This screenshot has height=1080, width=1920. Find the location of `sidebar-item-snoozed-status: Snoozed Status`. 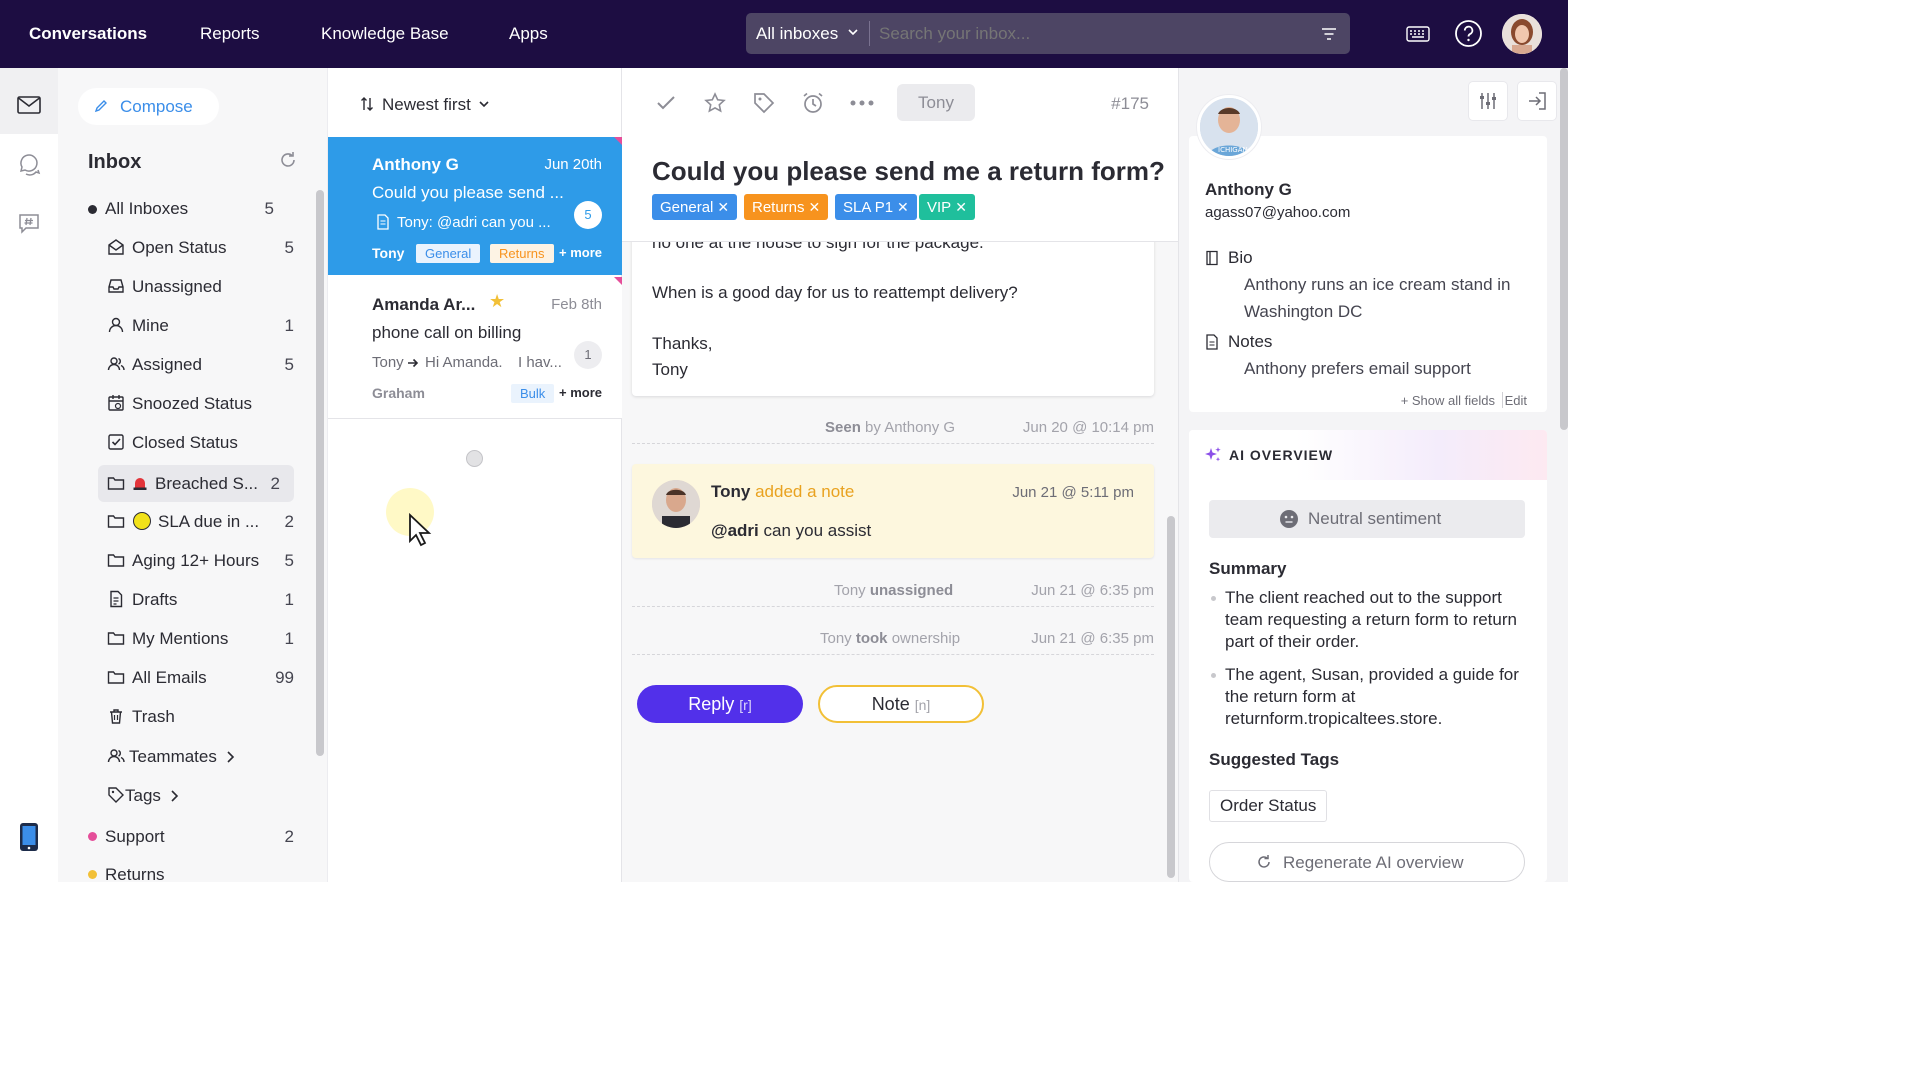

sidebar-item-snoozed-status: Snoozed Status is located at coordinates (196, 403).